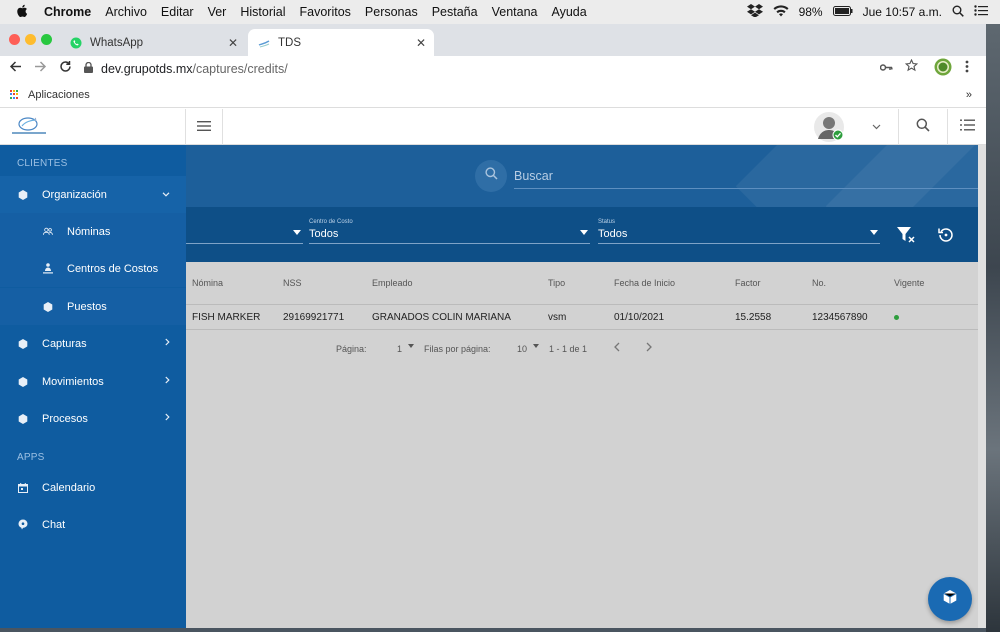  Describe the element at coordinates (449, 231) in the screenshot. I see `centro-de-costo-select: Centro de Costo Todos` at that location.